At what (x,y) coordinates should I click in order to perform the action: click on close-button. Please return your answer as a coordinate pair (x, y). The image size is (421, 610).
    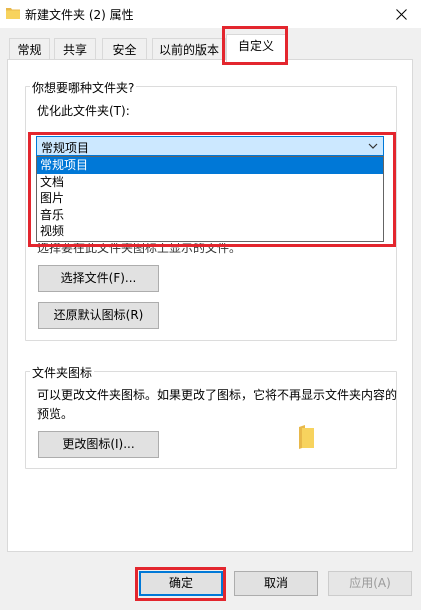
    Looking at the image, I should click on (401, 14).